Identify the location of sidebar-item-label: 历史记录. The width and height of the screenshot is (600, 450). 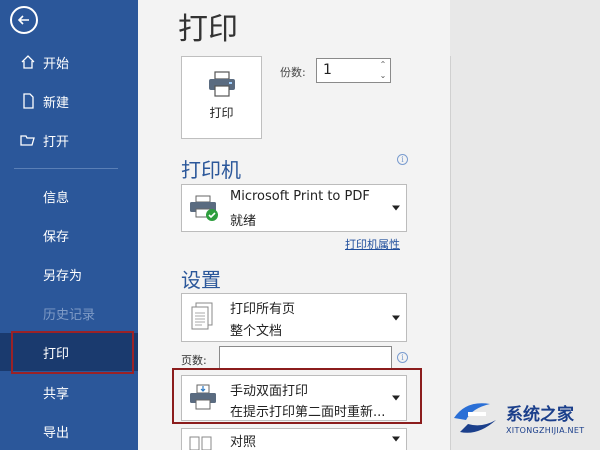
(69, 315).